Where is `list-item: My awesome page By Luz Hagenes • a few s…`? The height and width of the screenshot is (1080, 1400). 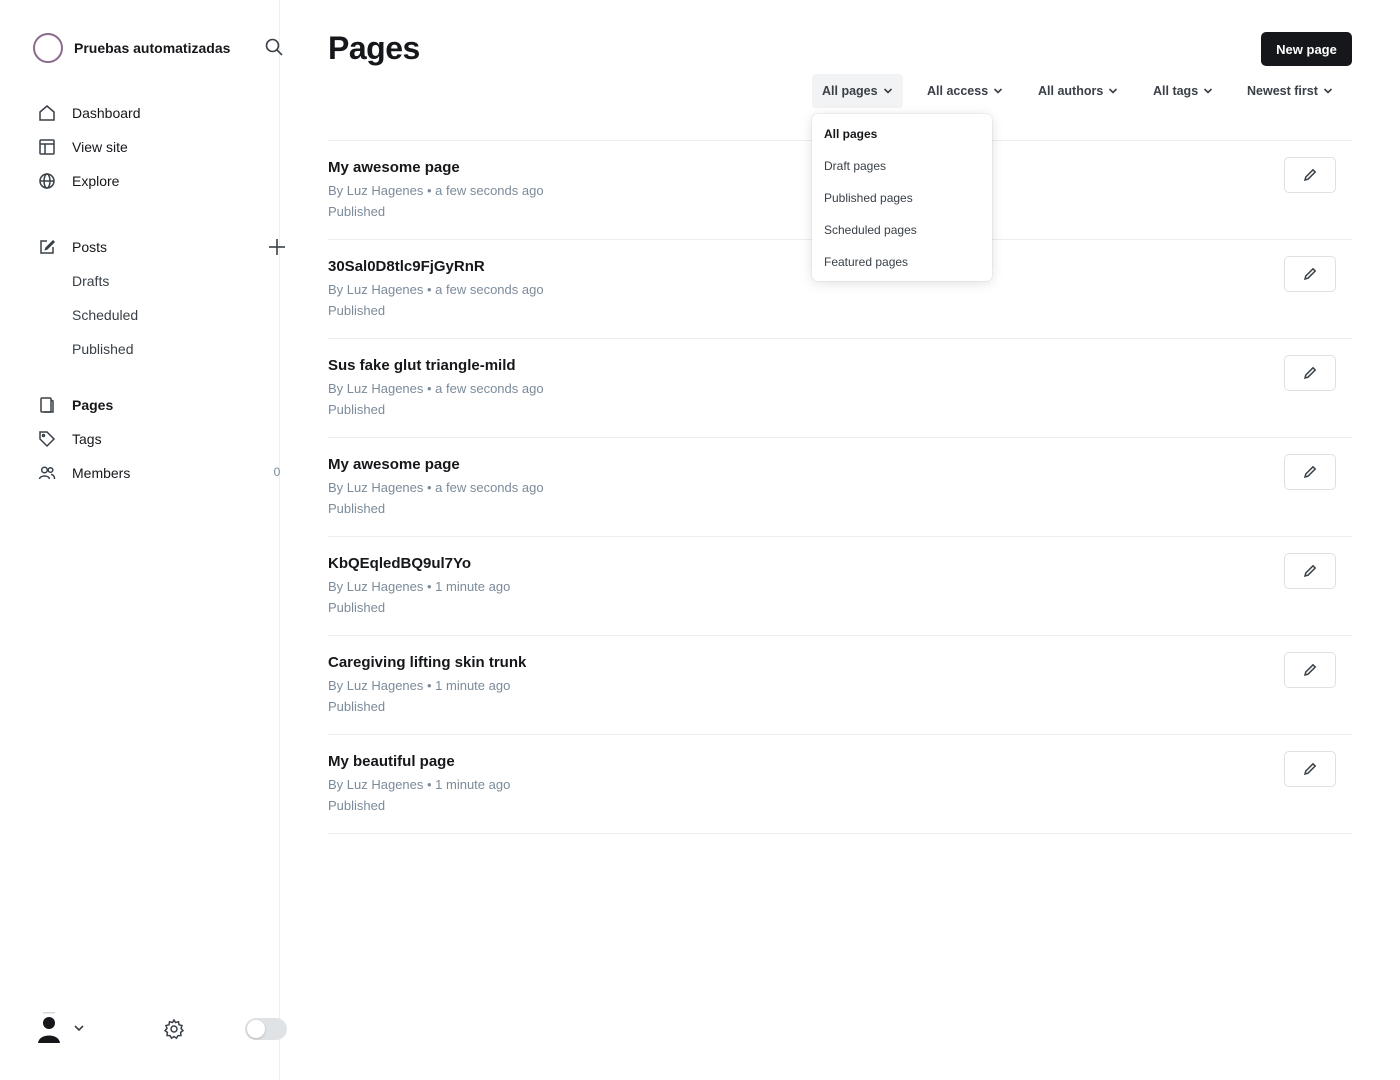 list-item: My awesome page By Luz Hagenes • a few s… is located at coordinates (840, 487).